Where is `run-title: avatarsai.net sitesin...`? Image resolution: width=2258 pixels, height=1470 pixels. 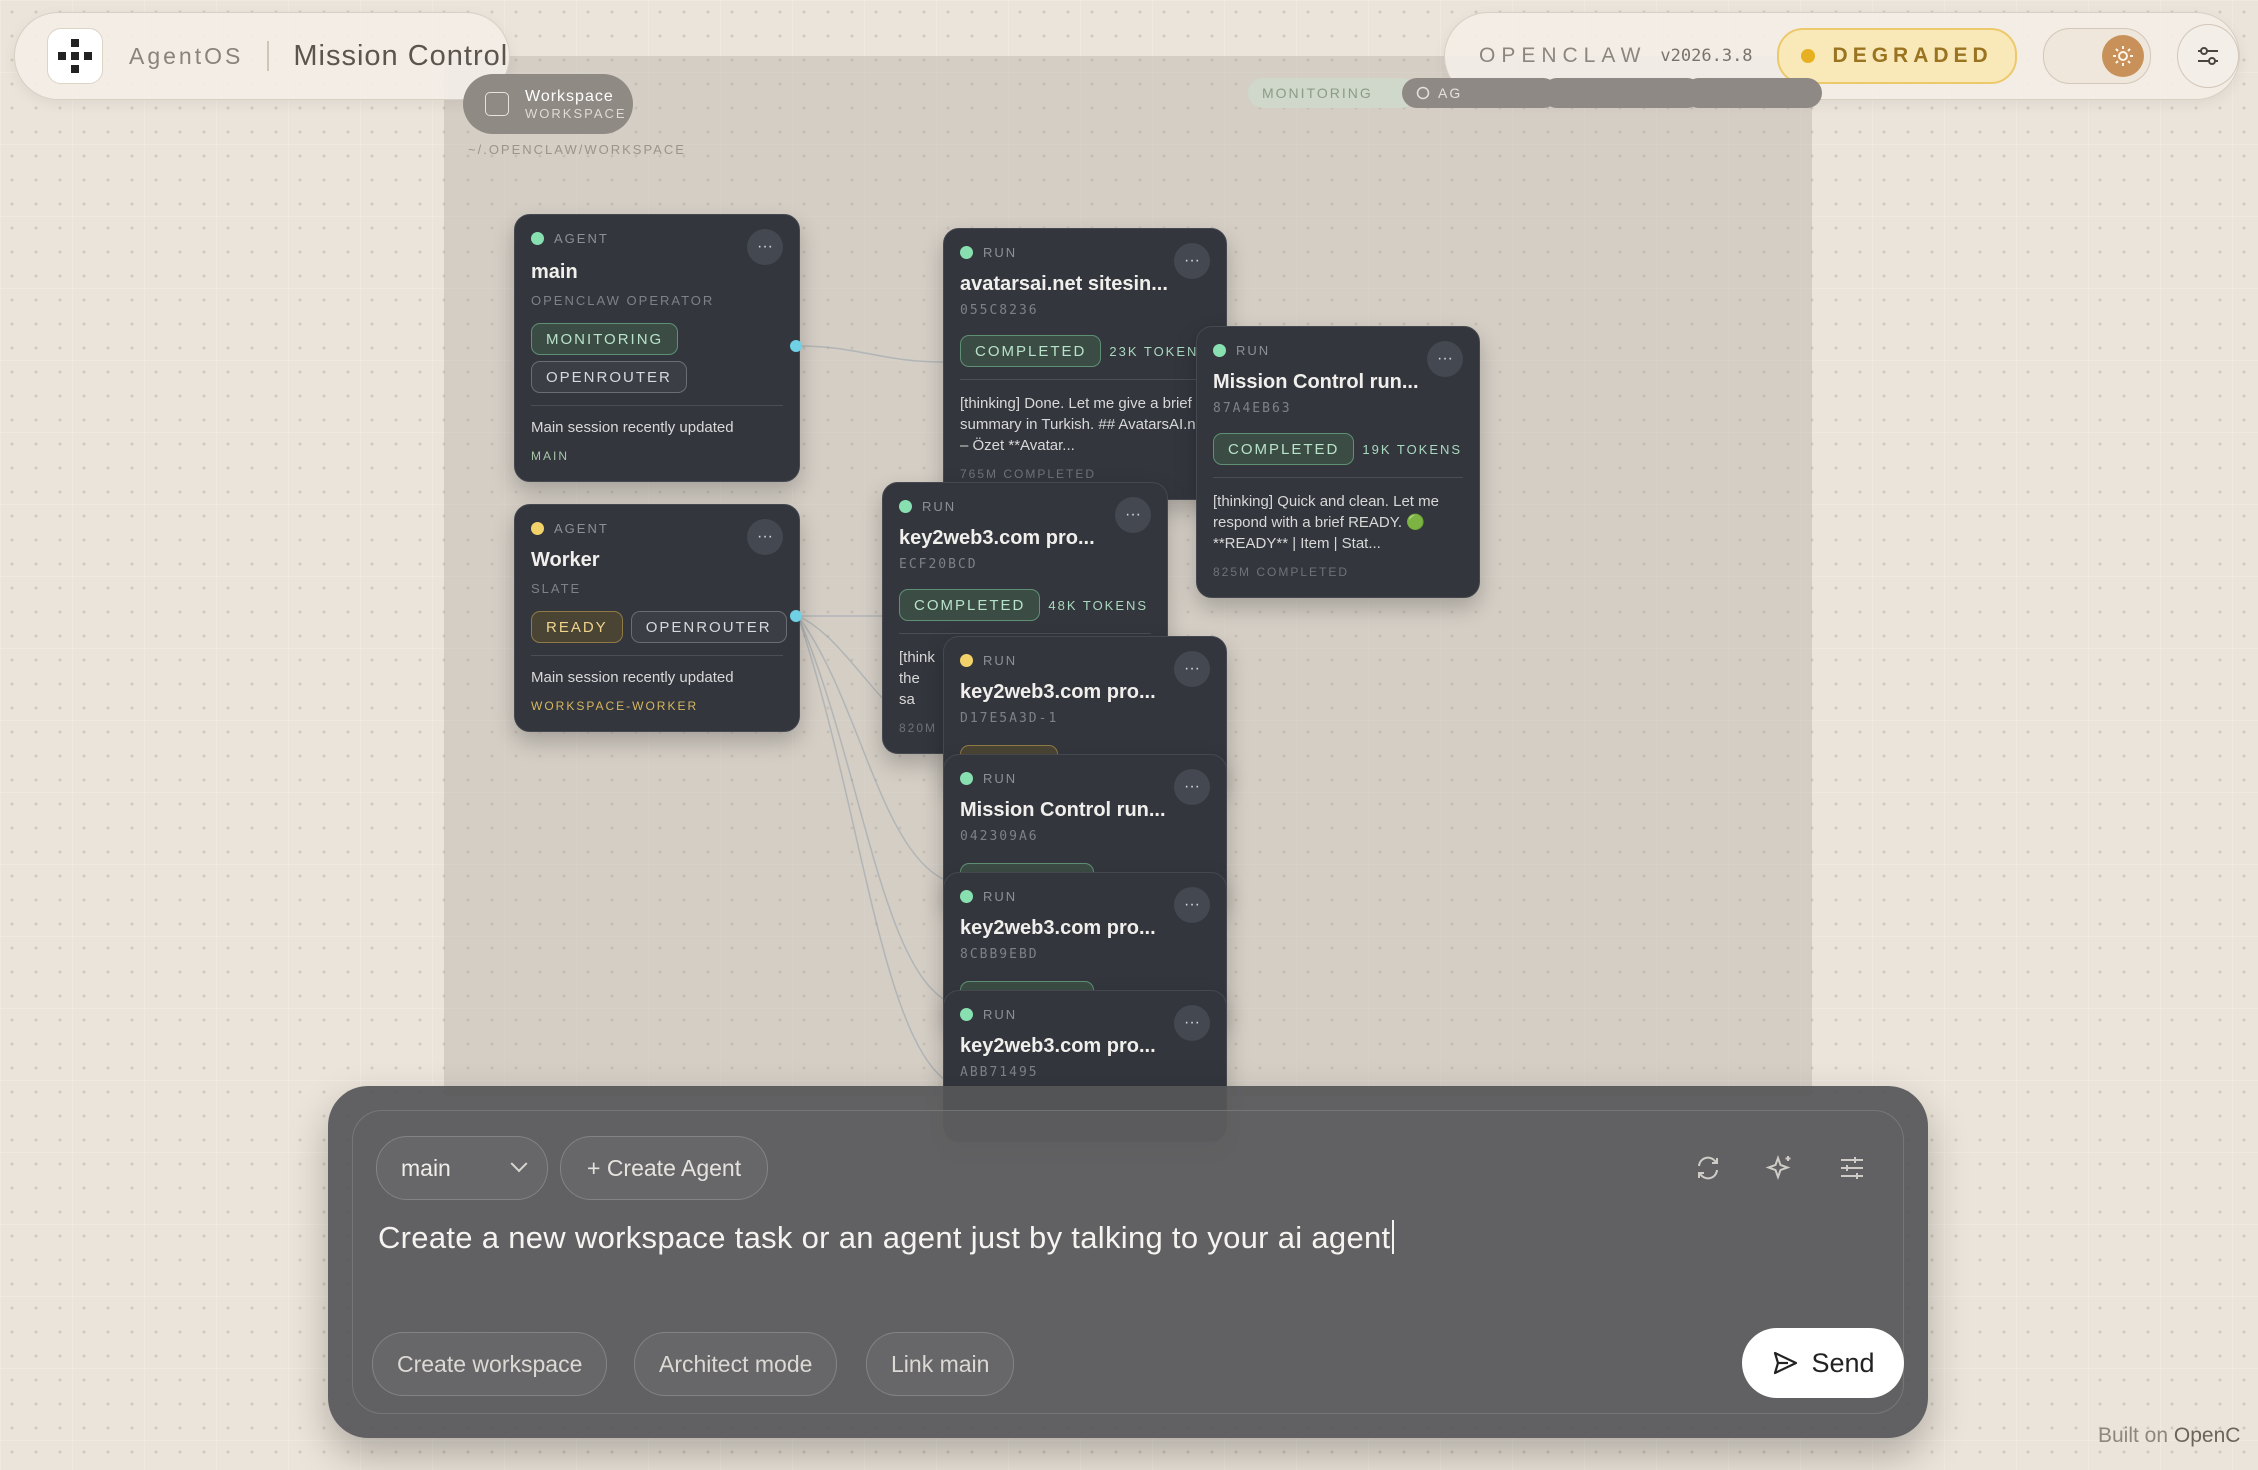 run-title: avatarsai.net sitesin... is located at coordinates (1064, 284).